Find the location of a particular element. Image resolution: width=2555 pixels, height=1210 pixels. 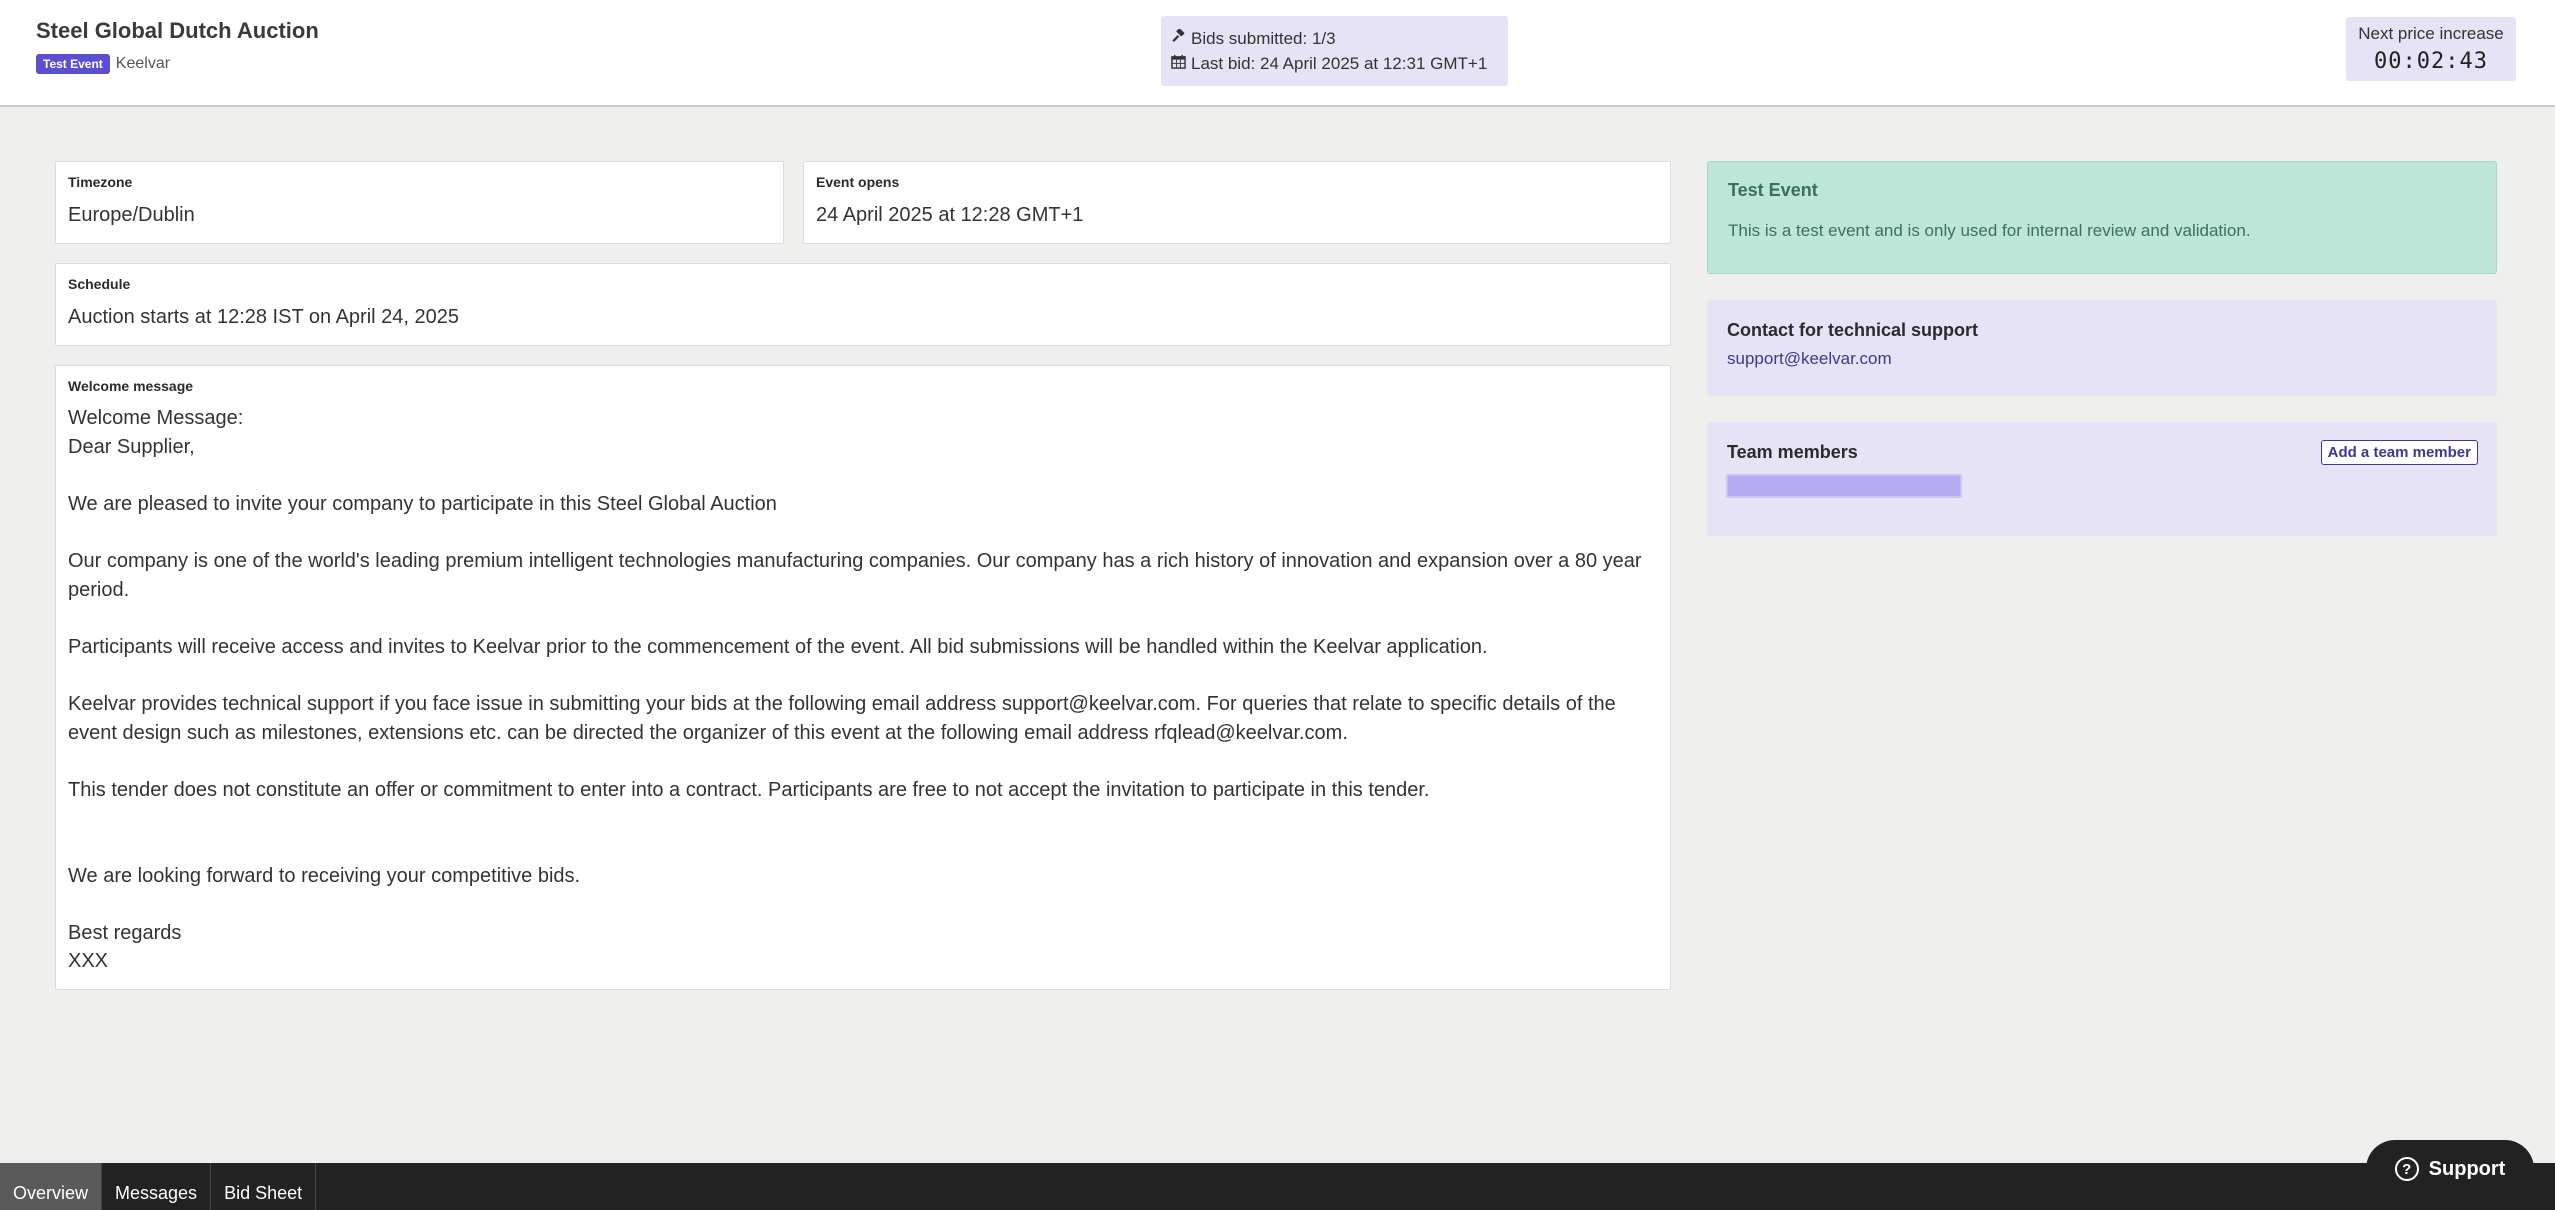

bids-submitted-text: Bids submitted: 1/3 is located at coordinates (1263, 38).